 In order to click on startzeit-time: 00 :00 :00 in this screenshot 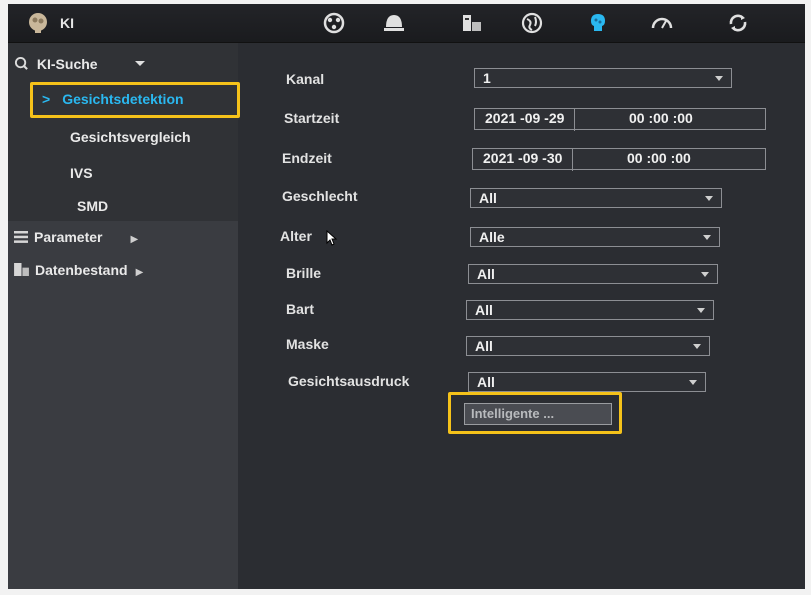, I will do `click(661, 120)`.